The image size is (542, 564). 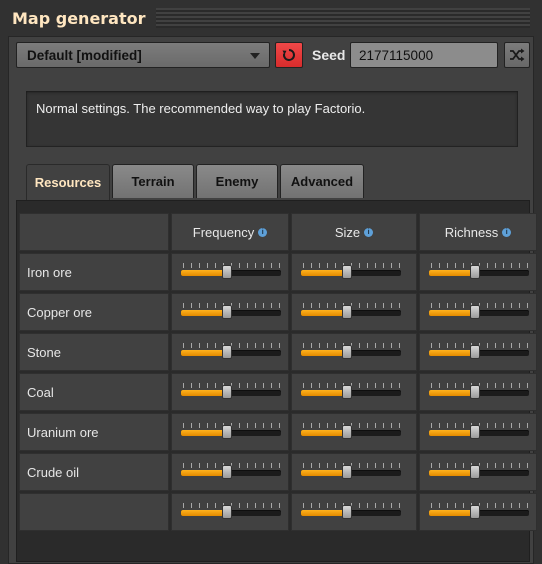 What do you see at coordinates (237, 181) in the screenshot?
I see `tab-enemy: Enemy` at bounding box center [237, 181].